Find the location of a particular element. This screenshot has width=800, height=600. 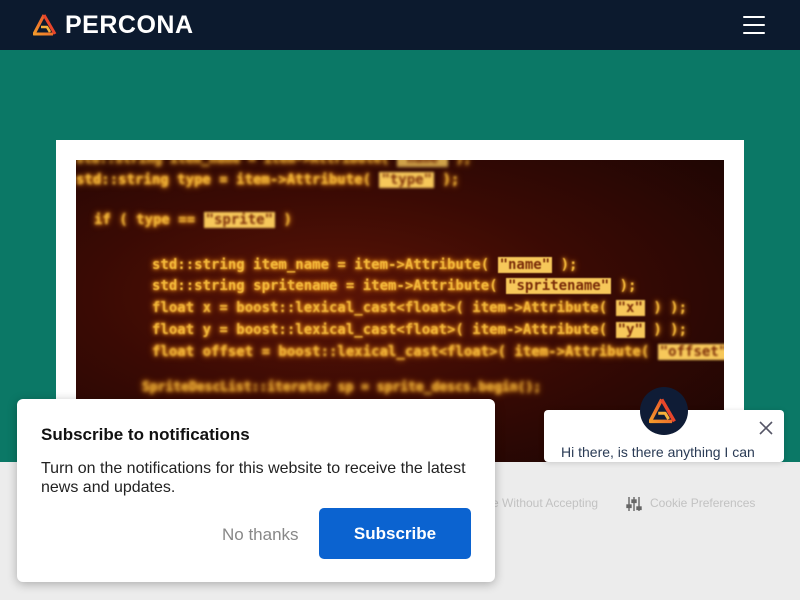

top-navbar: PERCONA is located at coordinates (400, 25).